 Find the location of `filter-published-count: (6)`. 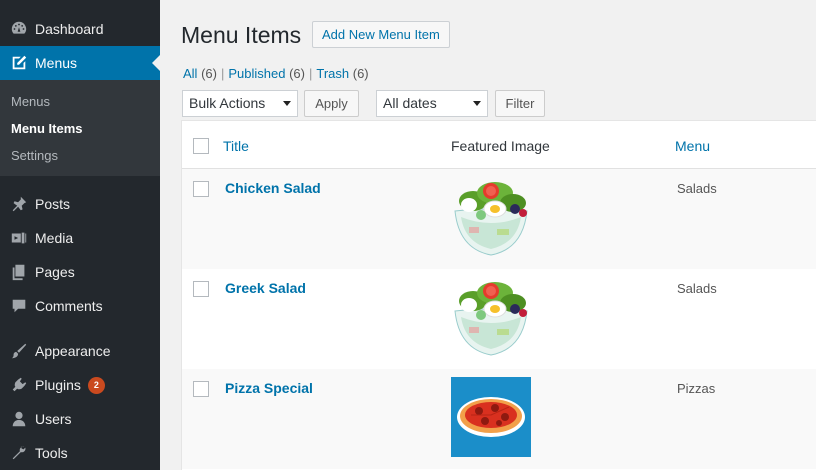

filter-published-count: (6) is located at coordinates (297, 73).